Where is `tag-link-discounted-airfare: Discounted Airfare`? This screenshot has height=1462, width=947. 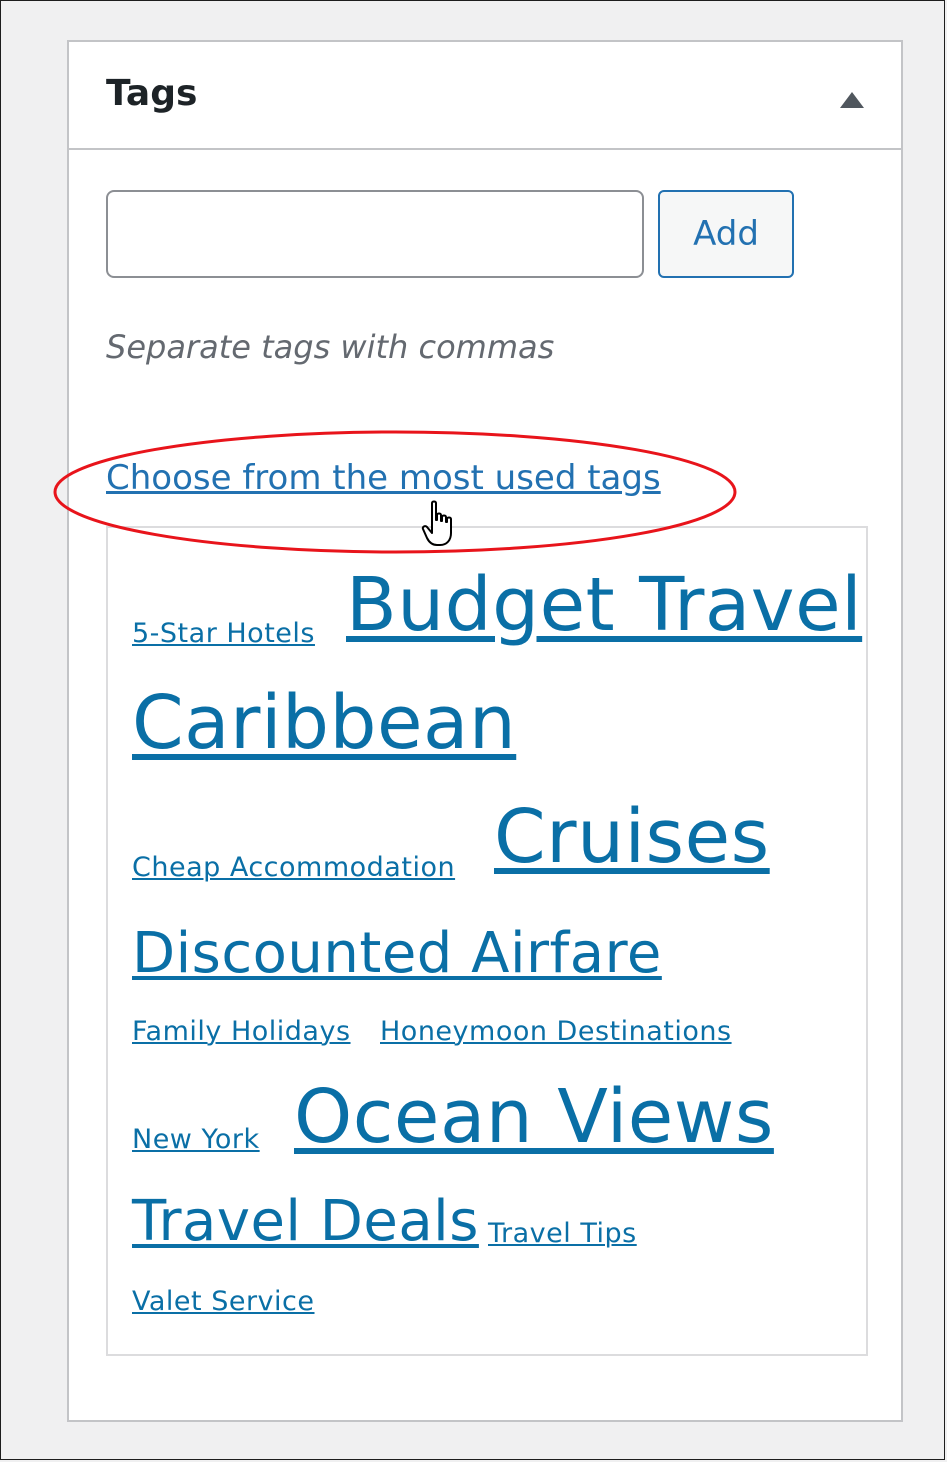 tag-link-discounted-airfare: Discounted Airfare is located at coordinates (397, 954).